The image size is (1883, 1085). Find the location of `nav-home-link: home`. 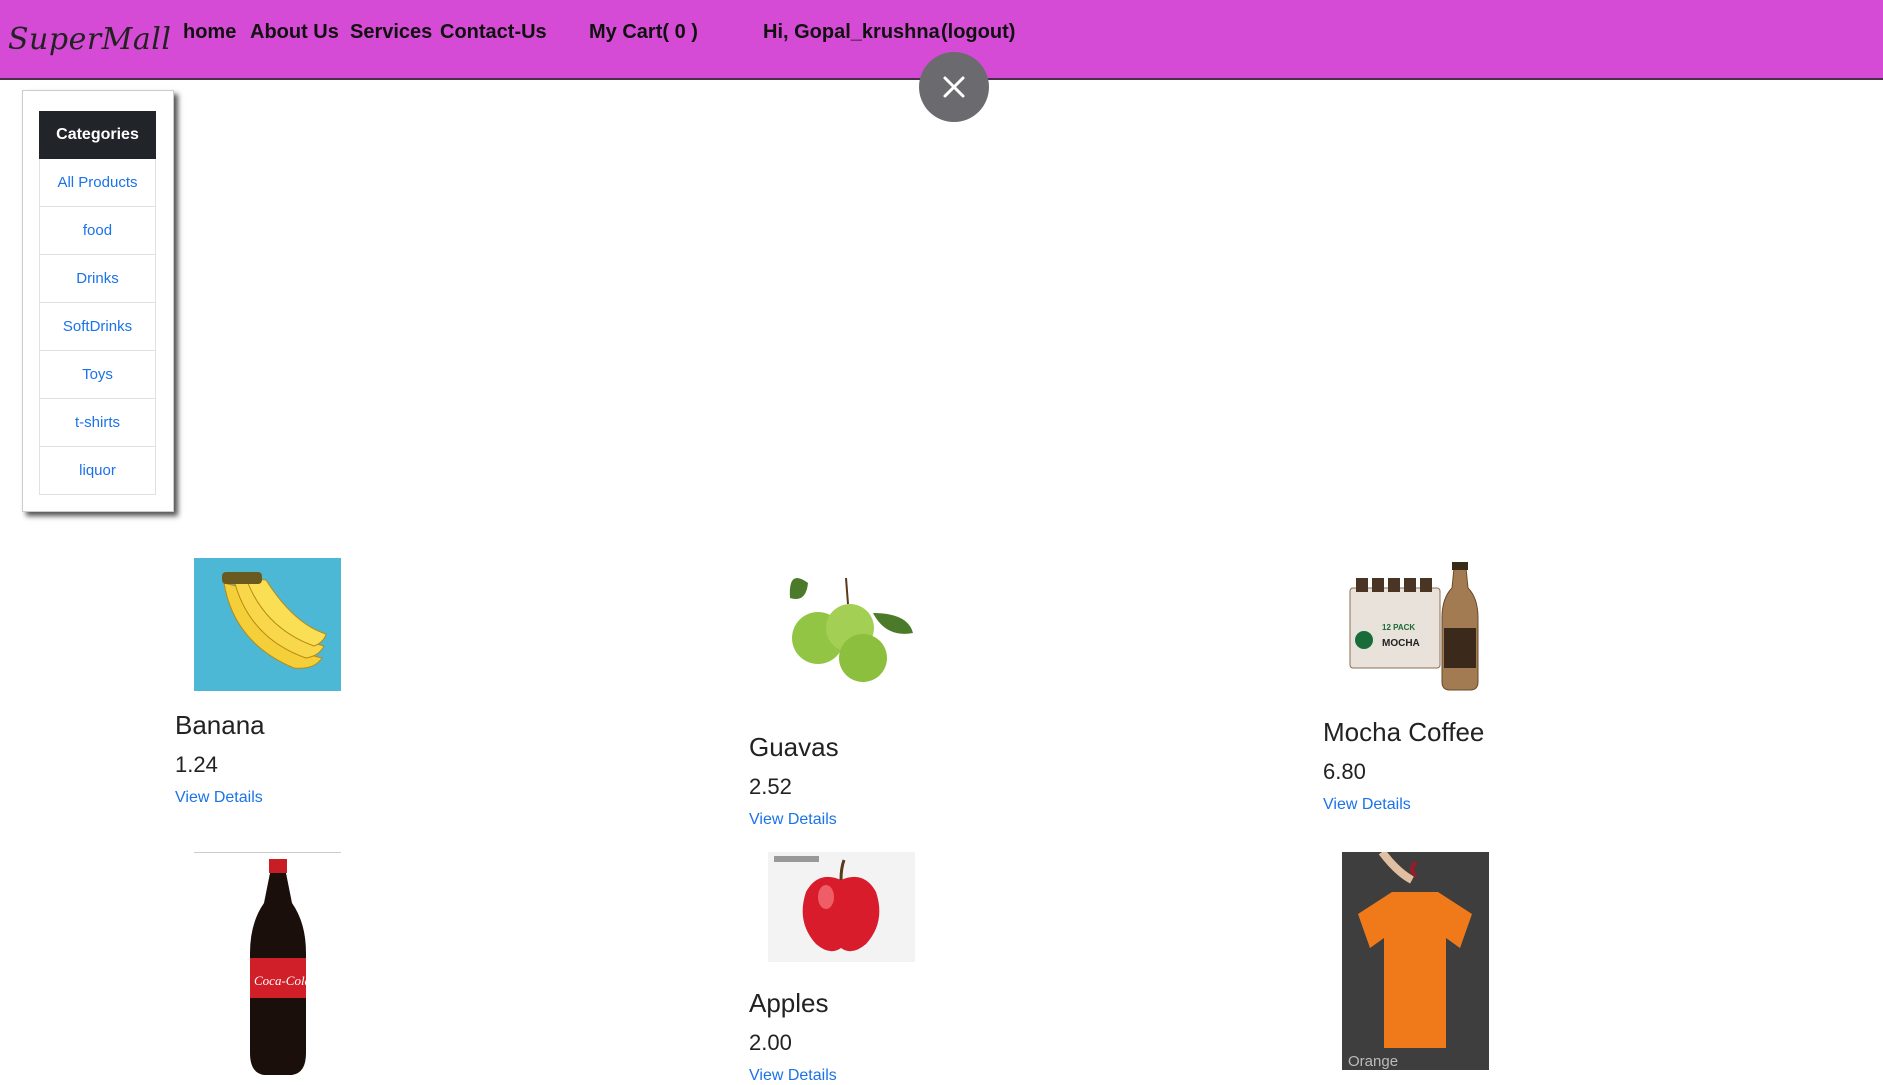

nav-home-link: home is located at coordinates (209, 32).